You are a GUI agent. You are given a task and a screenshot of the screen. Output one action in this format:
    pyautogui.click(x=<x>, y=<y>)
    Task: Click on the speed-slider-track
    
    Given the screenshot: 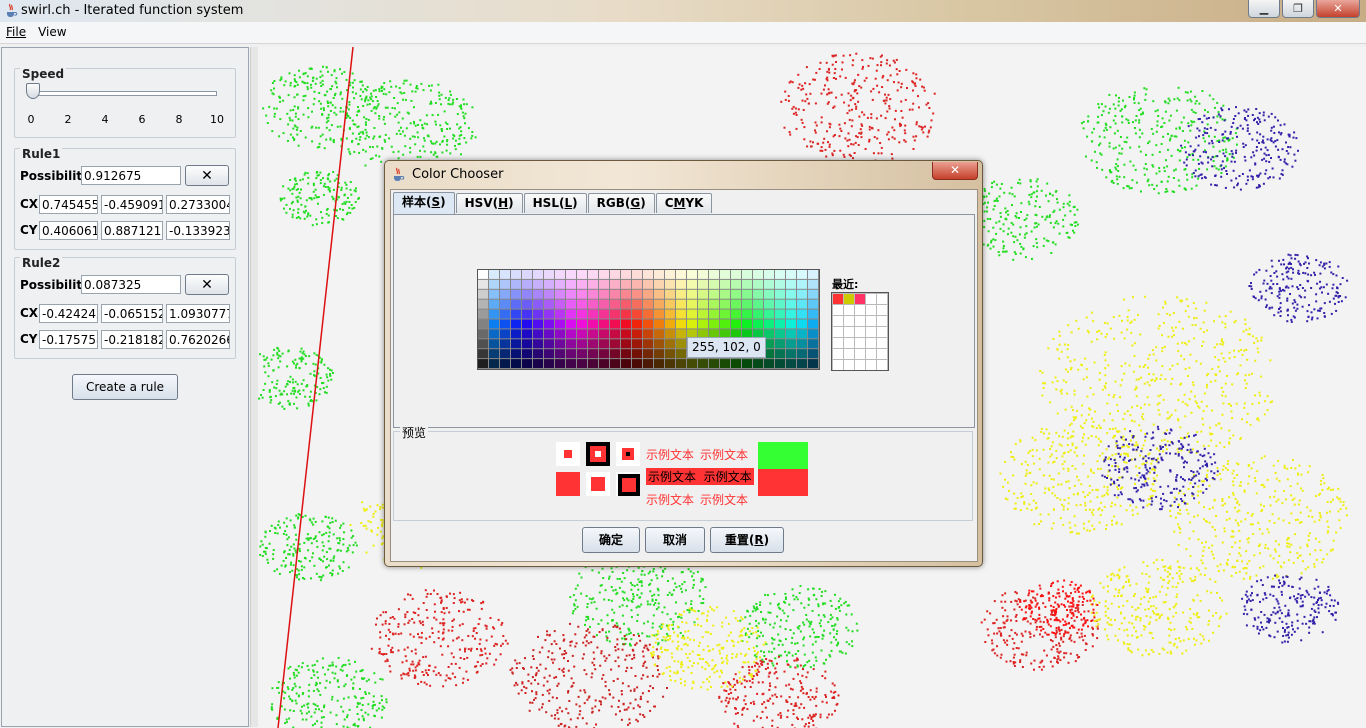 What is the action you would take?
    pyautogui.click(x=123, y=93)
    